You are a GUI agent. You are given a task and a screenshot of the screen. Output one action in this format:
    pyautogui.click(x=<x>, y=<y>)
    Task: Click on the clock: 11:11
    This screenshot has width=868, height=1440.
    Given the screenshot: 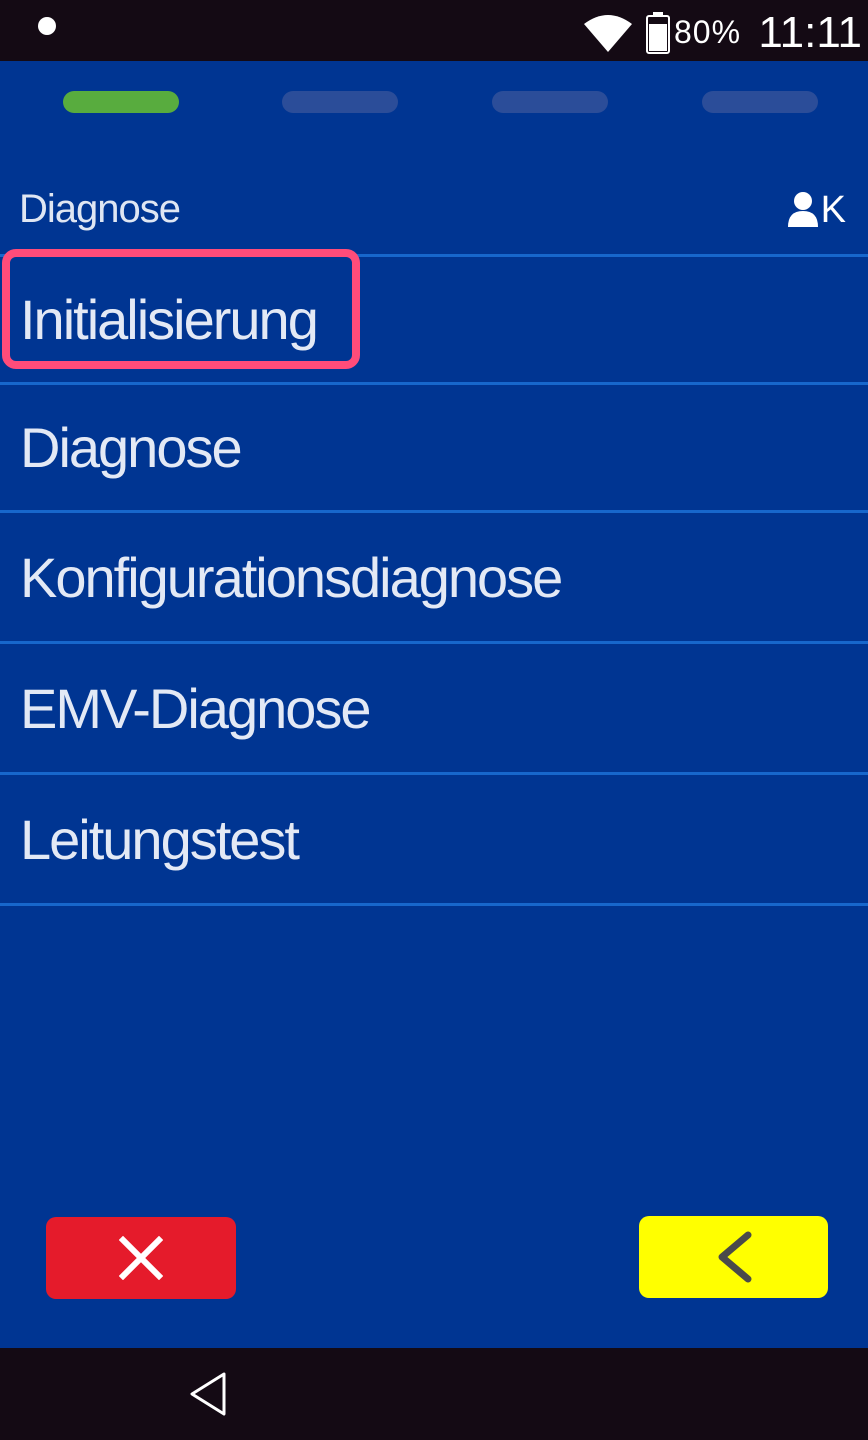 What is the action you would take?
    pyautogui.click(x=810, y=32)
    